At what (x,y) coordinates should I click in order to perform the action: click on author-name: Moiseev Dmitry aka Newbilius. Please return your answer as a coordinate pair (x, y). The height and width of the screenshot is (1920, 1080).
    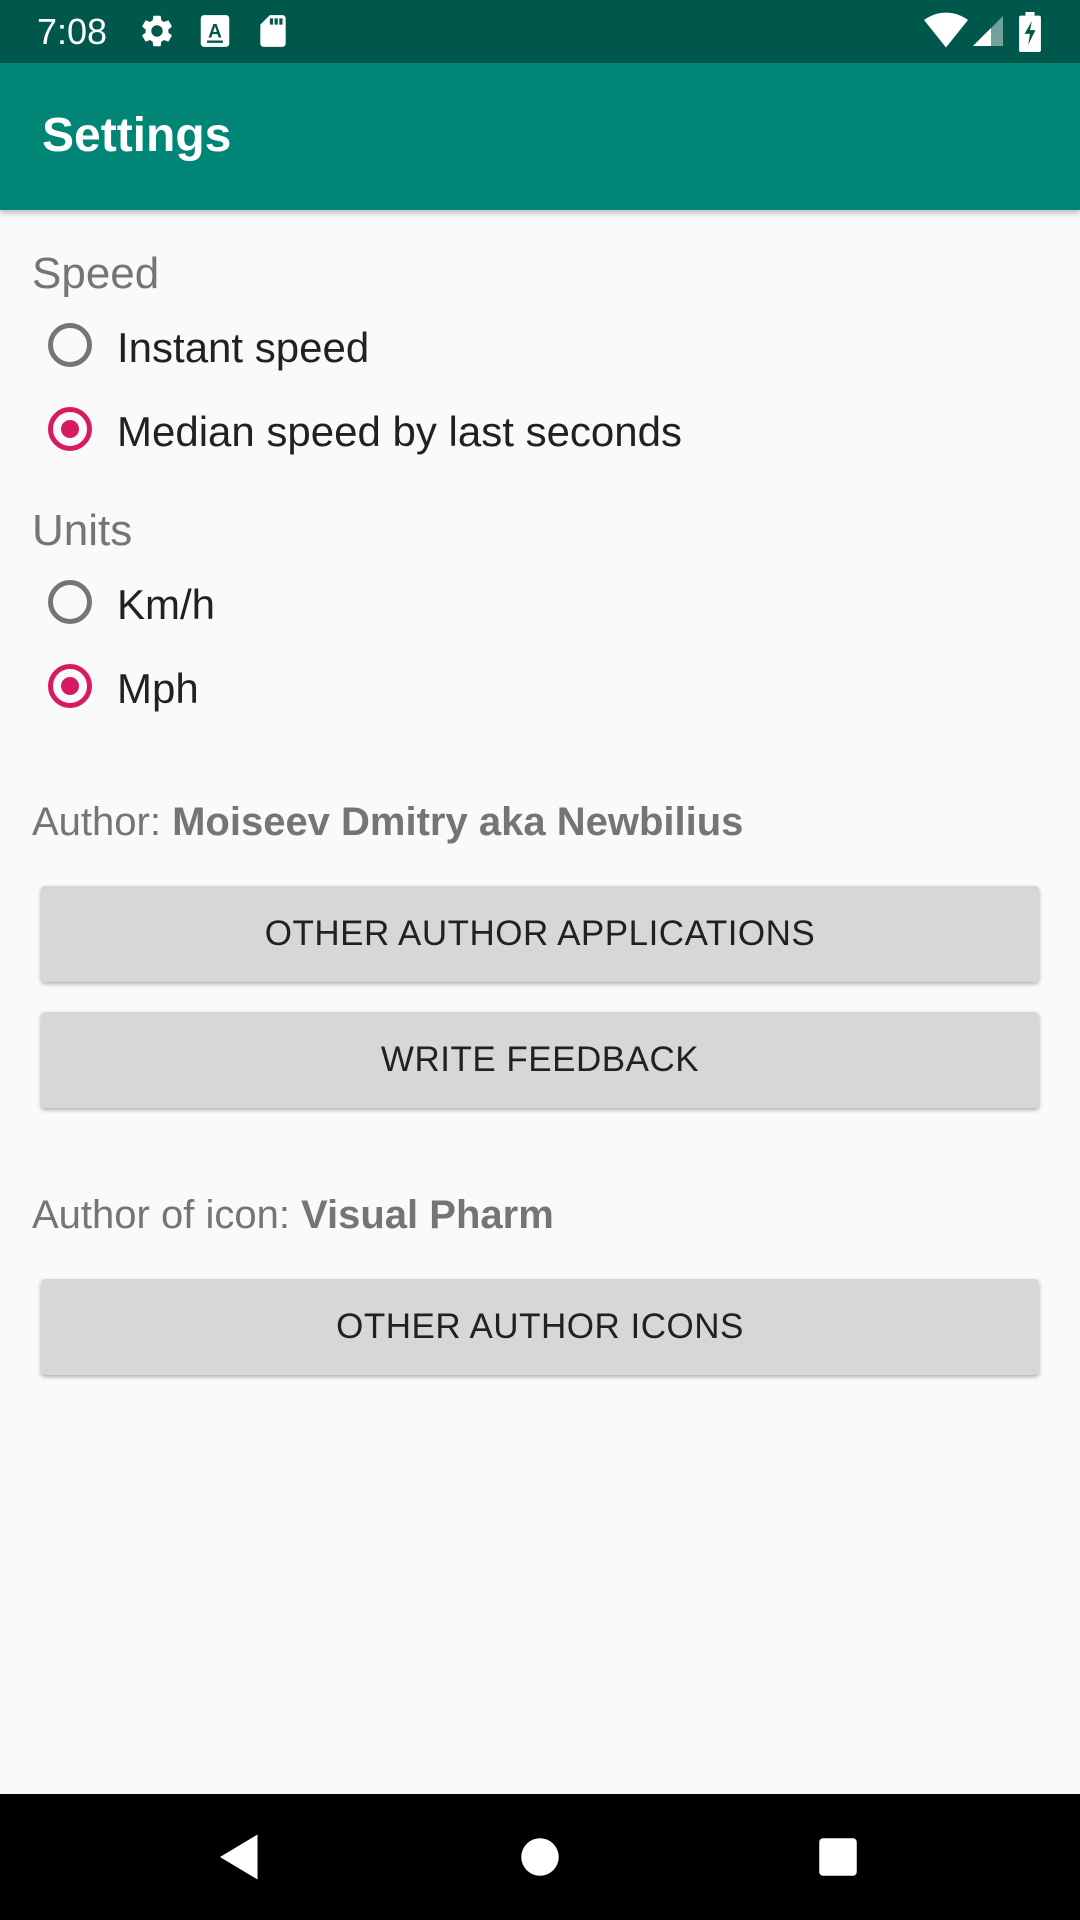
    Looking at the image, I should click on (458, 822).